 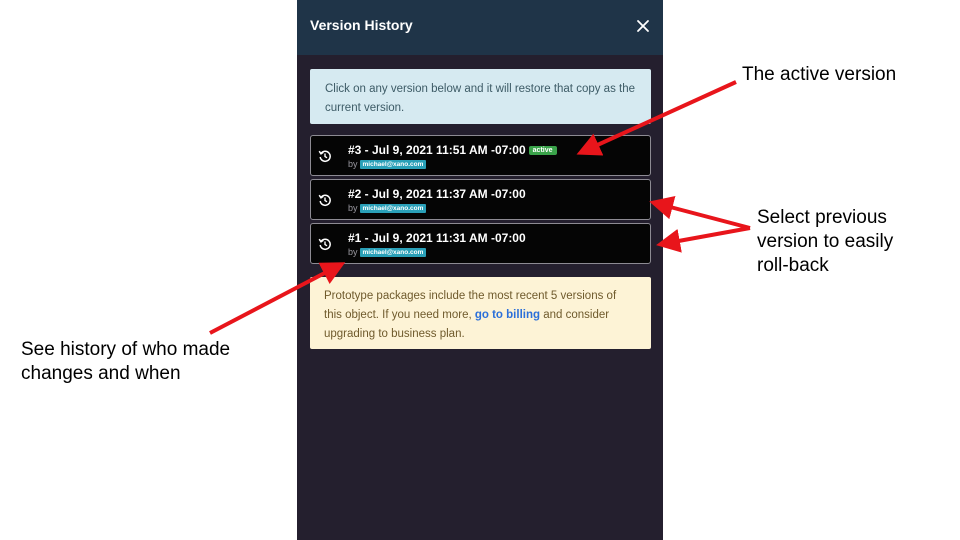 What do you see at coordinates (126, 349) in the screenshot?
I see `callout-line: See history of who made` at bounding box center [126, 349].